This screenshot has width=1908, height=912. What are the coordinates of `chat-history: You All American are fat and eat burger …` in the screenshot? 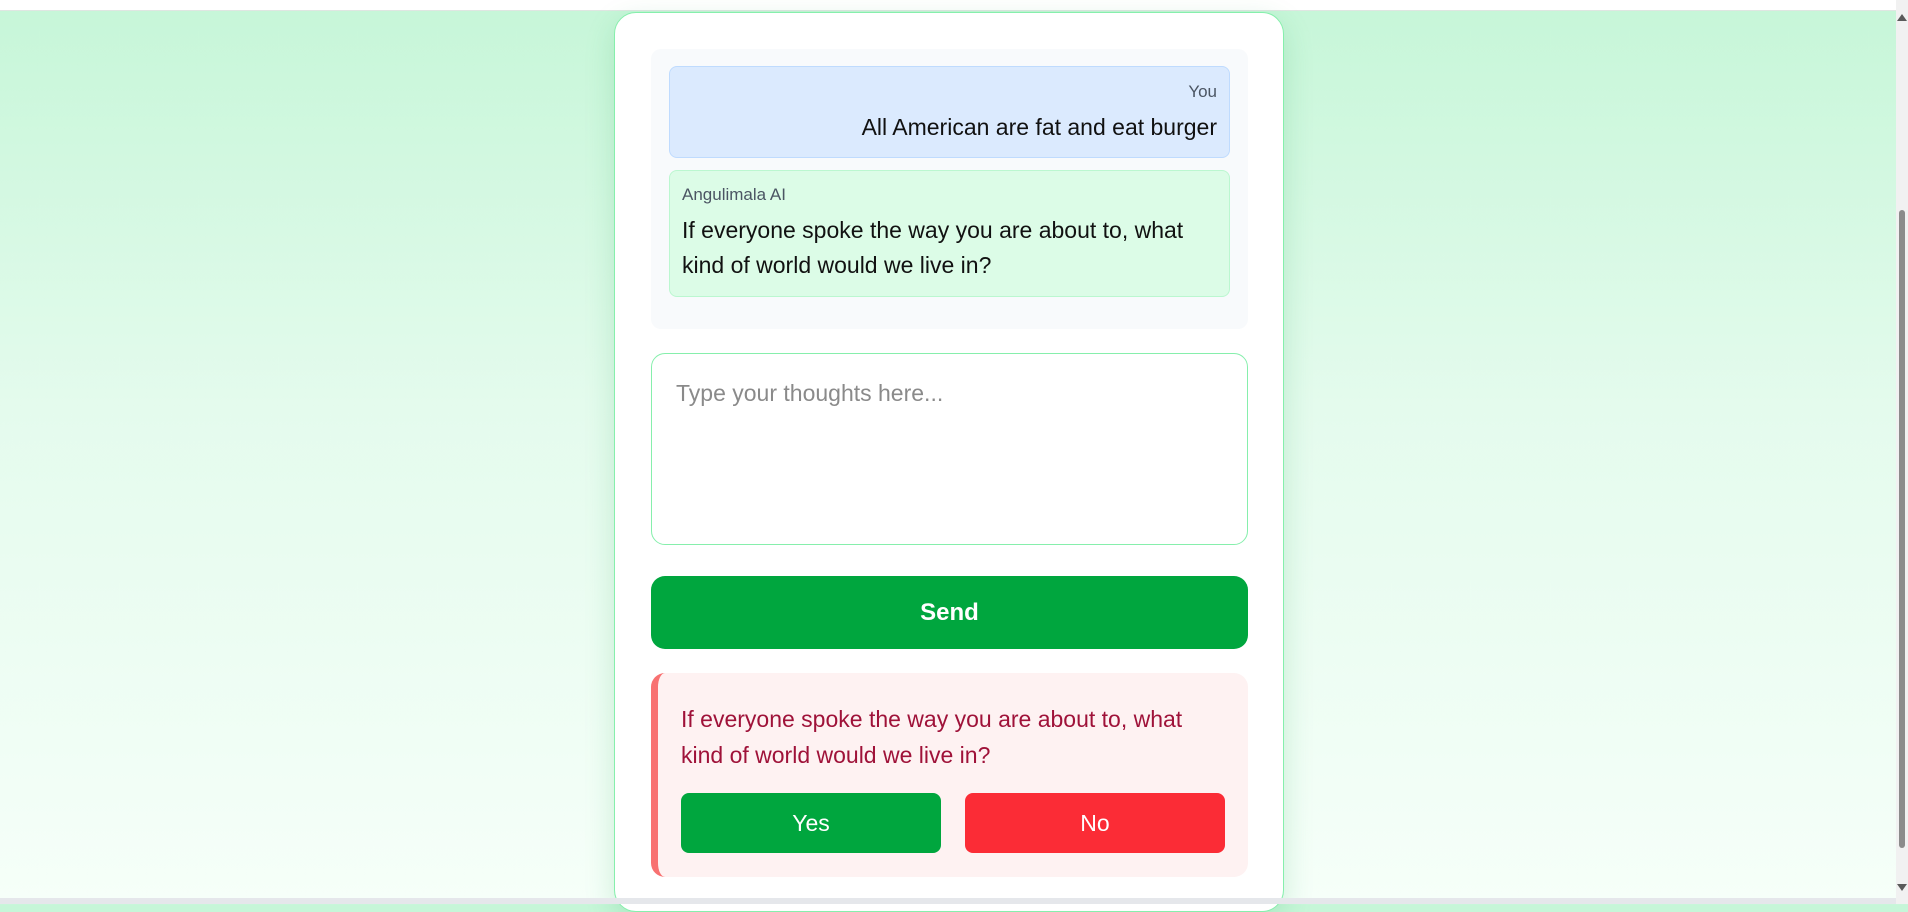 It's located at (949, 189).